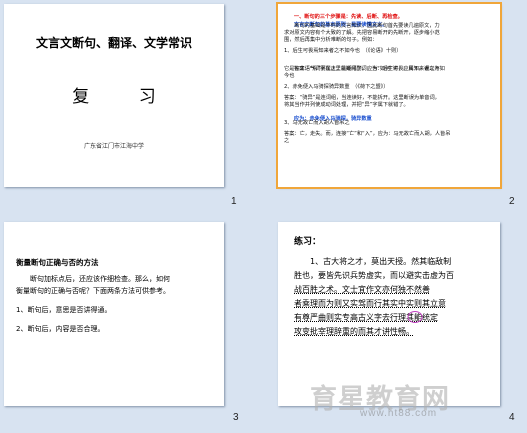 The width and height of the screenshot is (527, 433). I want to click on slide-2-line: 3、马无故亡而入胡人皆吊之, so click(317, 123).